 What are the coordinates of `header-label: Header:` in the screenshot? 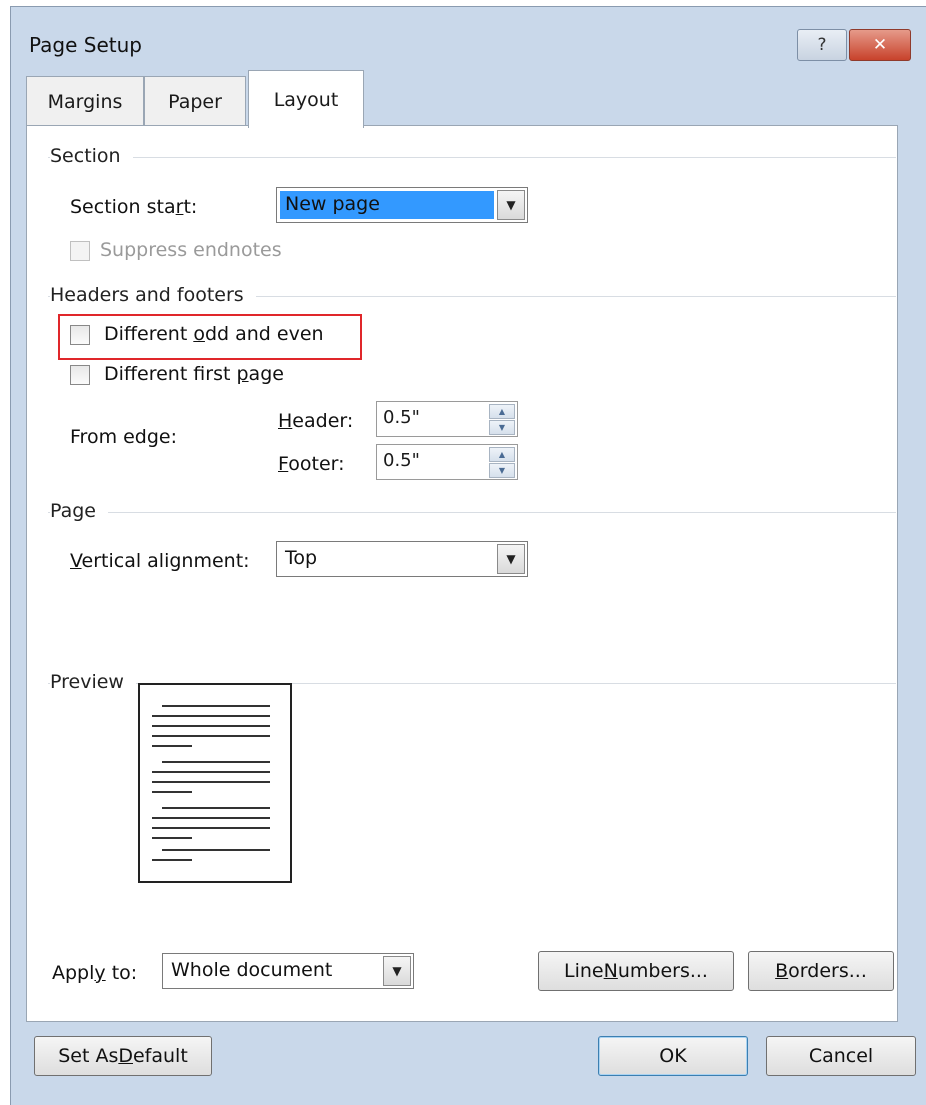 It's located at (315, 421).